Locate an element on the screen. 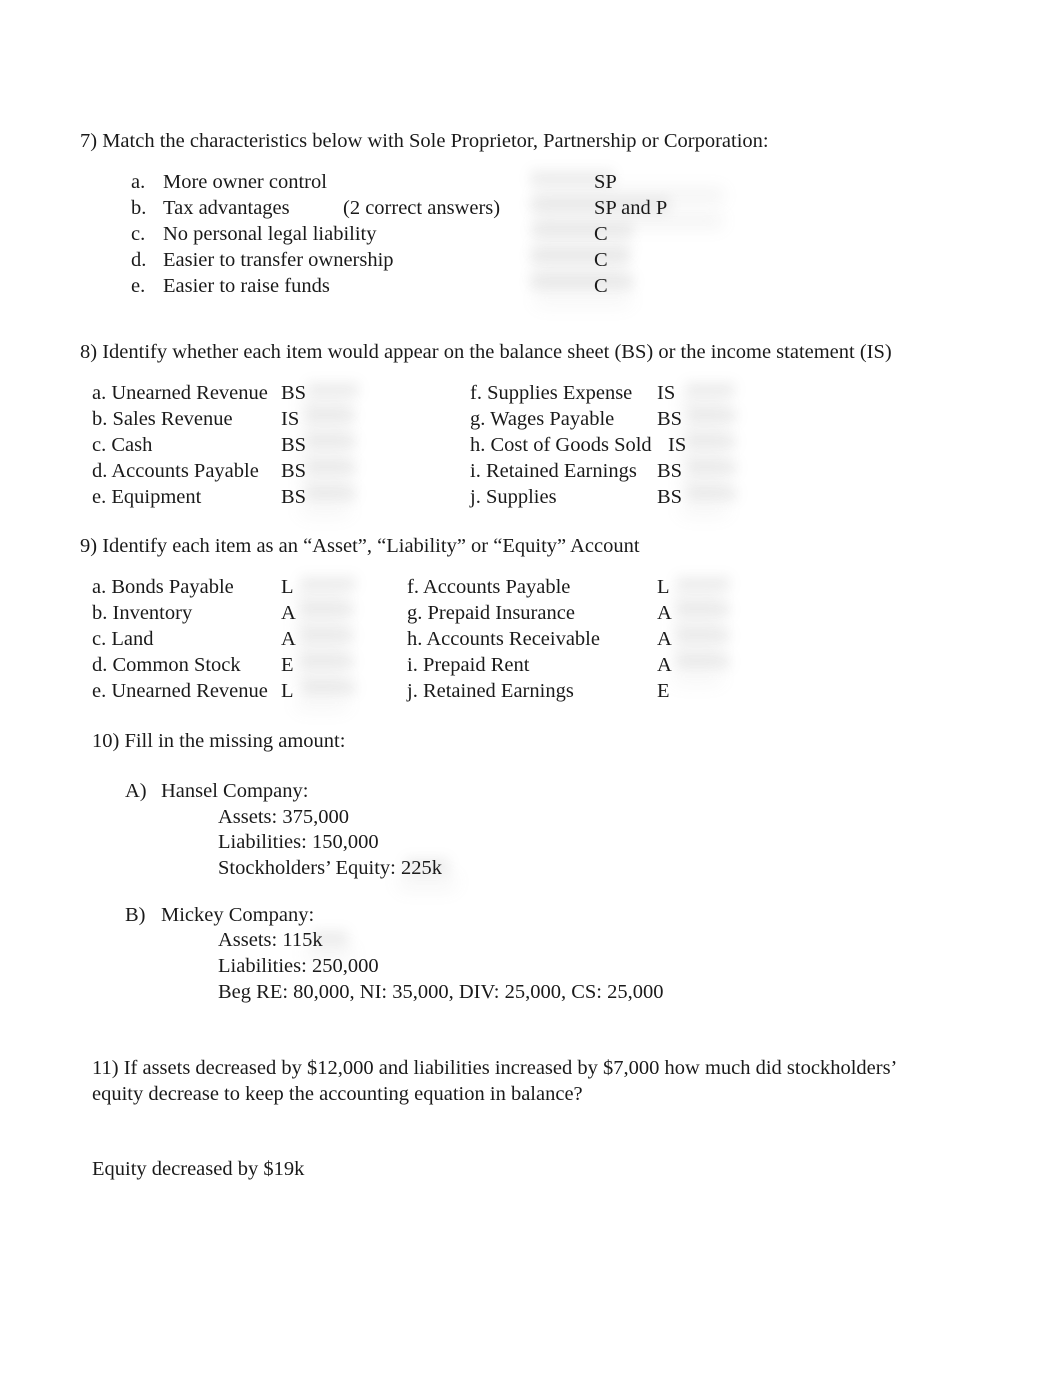 The width and height of the screenshot is (1062, 1377). list-marker: b. is located at coordinates (139, 208).